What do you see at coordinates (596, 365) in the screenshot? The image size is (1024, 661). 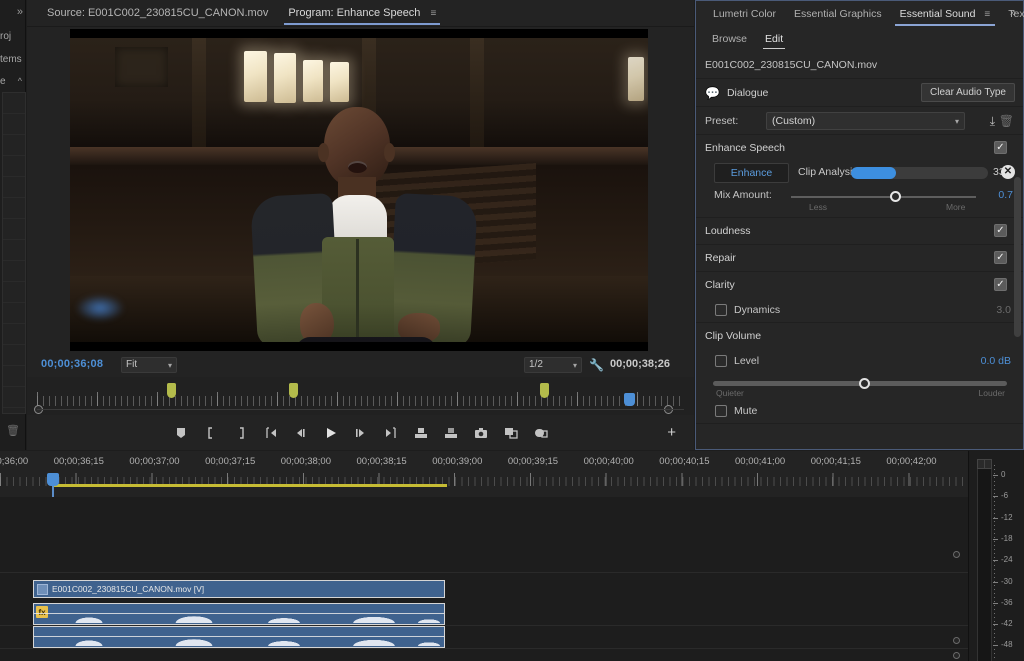 I see `settings-wrench-icon: 🔧` at bounding box center [596, 365].